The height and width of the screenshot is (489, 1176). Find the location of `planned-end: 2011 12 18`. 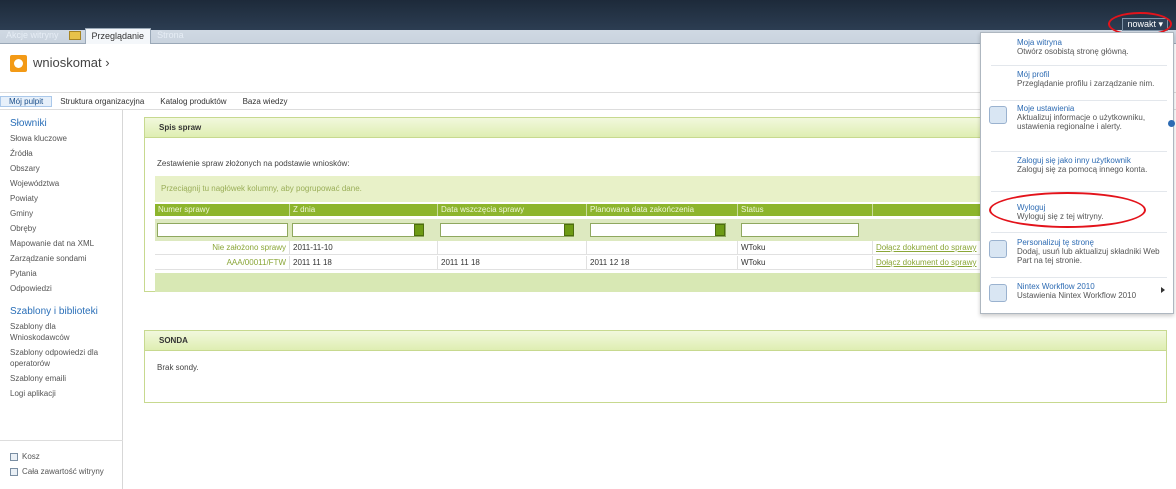

planned-end: 2011 12 18 is located at coordinates (662, 262).